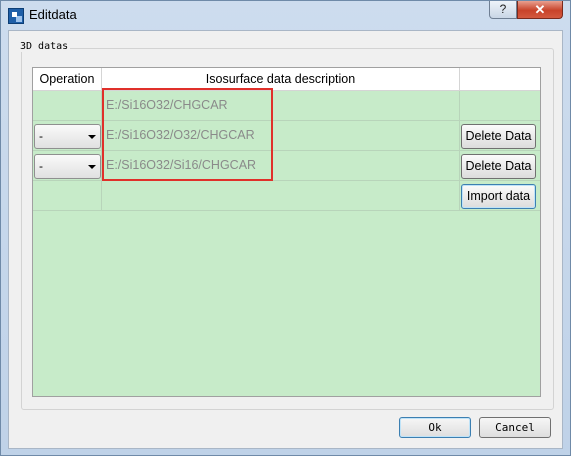 This screenshot has height=456, width=571. I want to click on app-icon, so click(16, 16).